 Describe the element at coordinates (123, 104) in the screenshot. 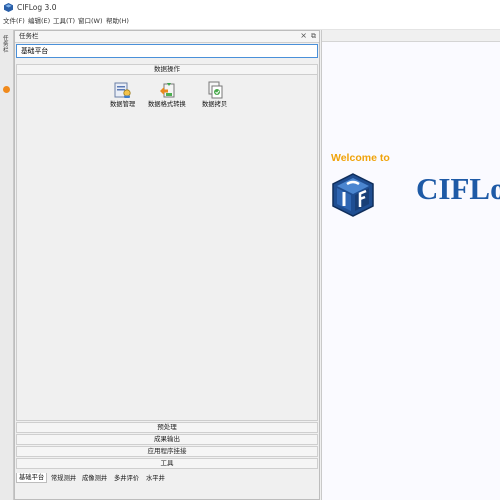

I see `tool-data-management-label: 数据管理` at that location.